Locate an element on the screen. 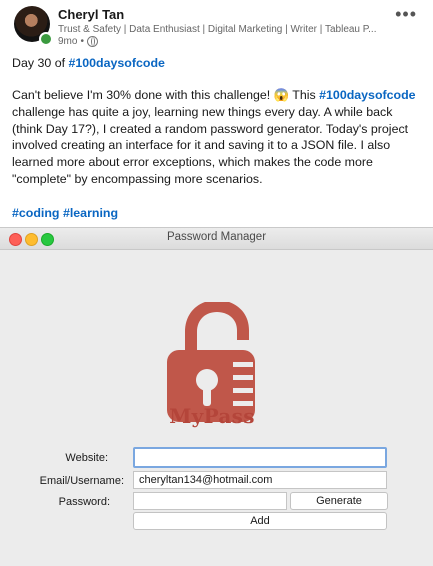  generate-password-button: Generate Password is located at coordinates (339, 507).